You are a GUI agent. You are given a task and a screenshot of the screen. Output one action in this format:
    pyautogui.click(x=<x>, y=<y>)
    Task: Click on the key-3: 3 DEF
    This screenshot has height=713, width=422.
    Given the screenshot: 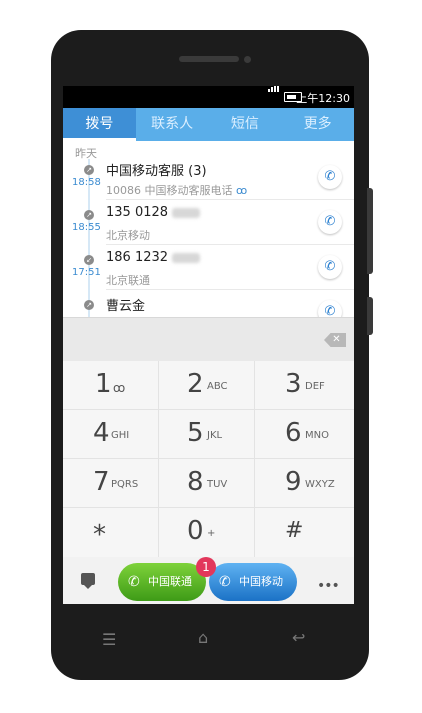 What is the action you would take?
    pyautogui.click(x=304, y=385)
    